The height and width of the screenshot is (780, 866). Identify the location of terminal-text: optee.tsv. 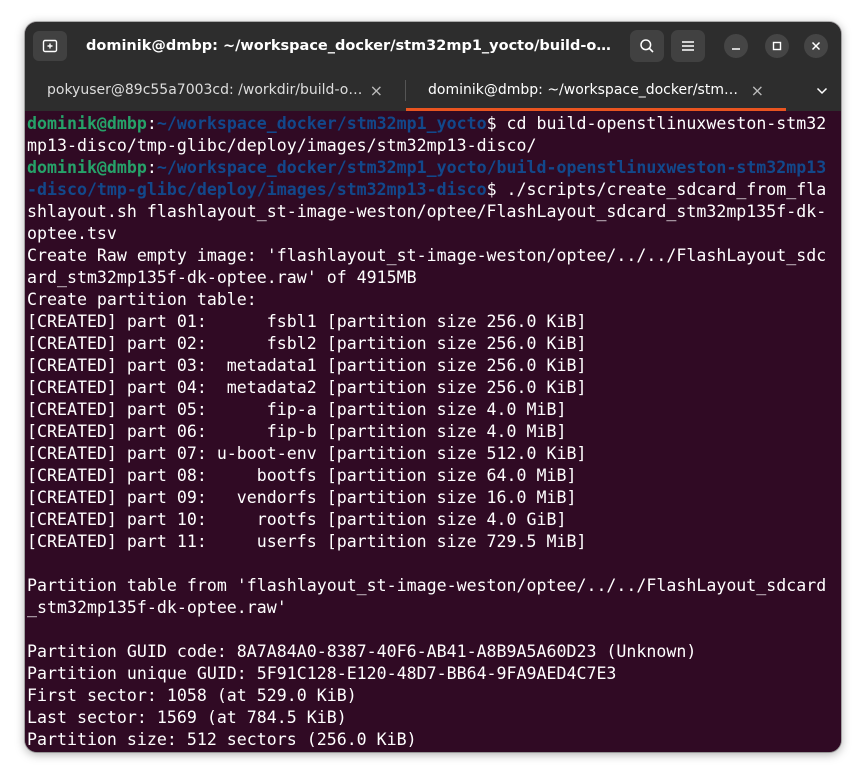
(72, 233).